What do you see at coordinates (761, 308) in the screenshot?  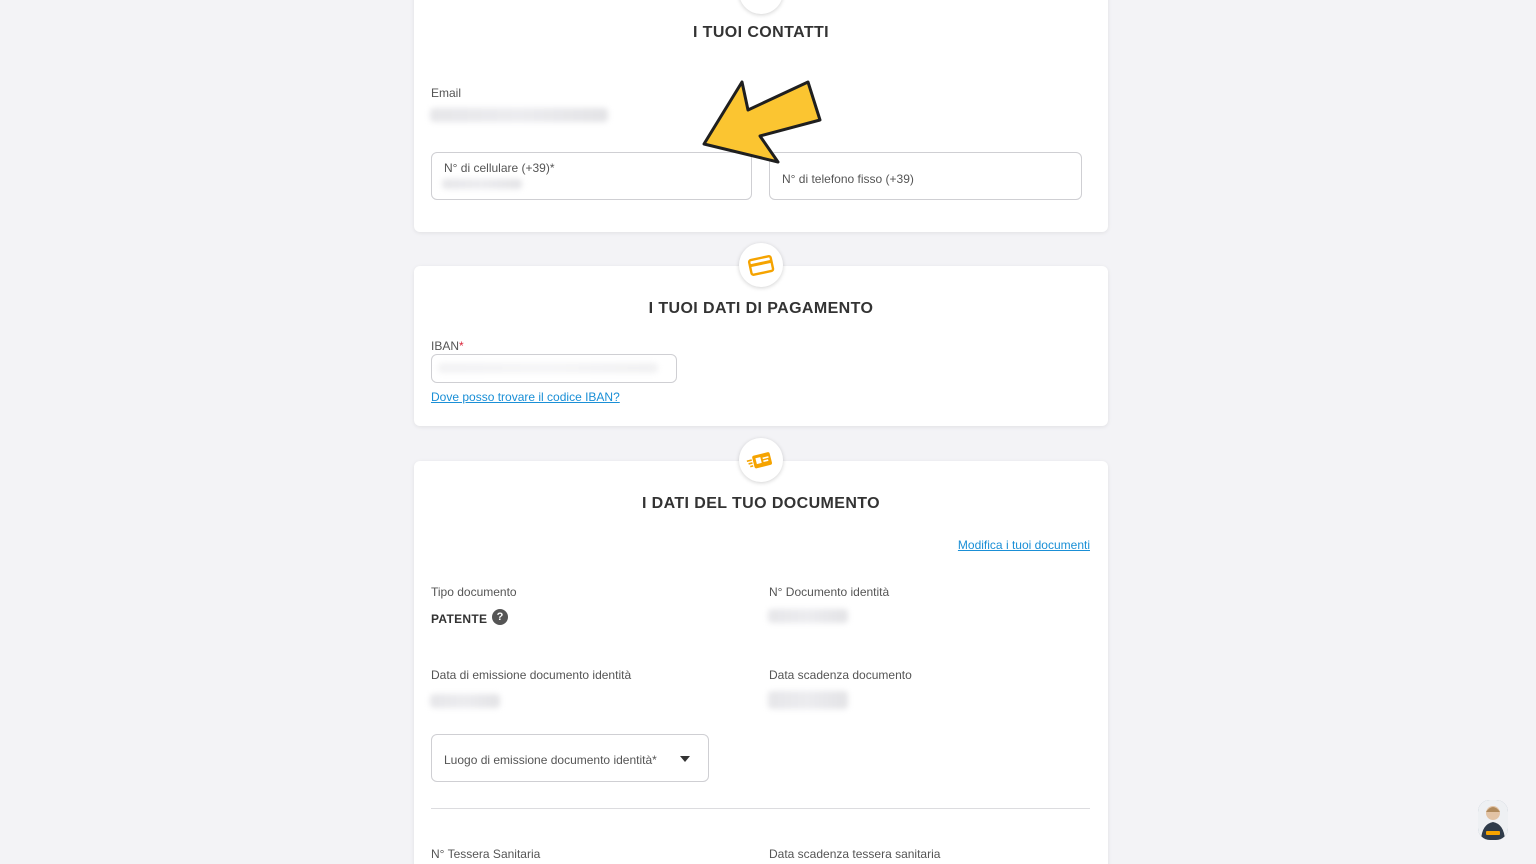 I see `payment-title: I TUOI DATI DI PAGAMENTO` at bounding box center [761, 308].